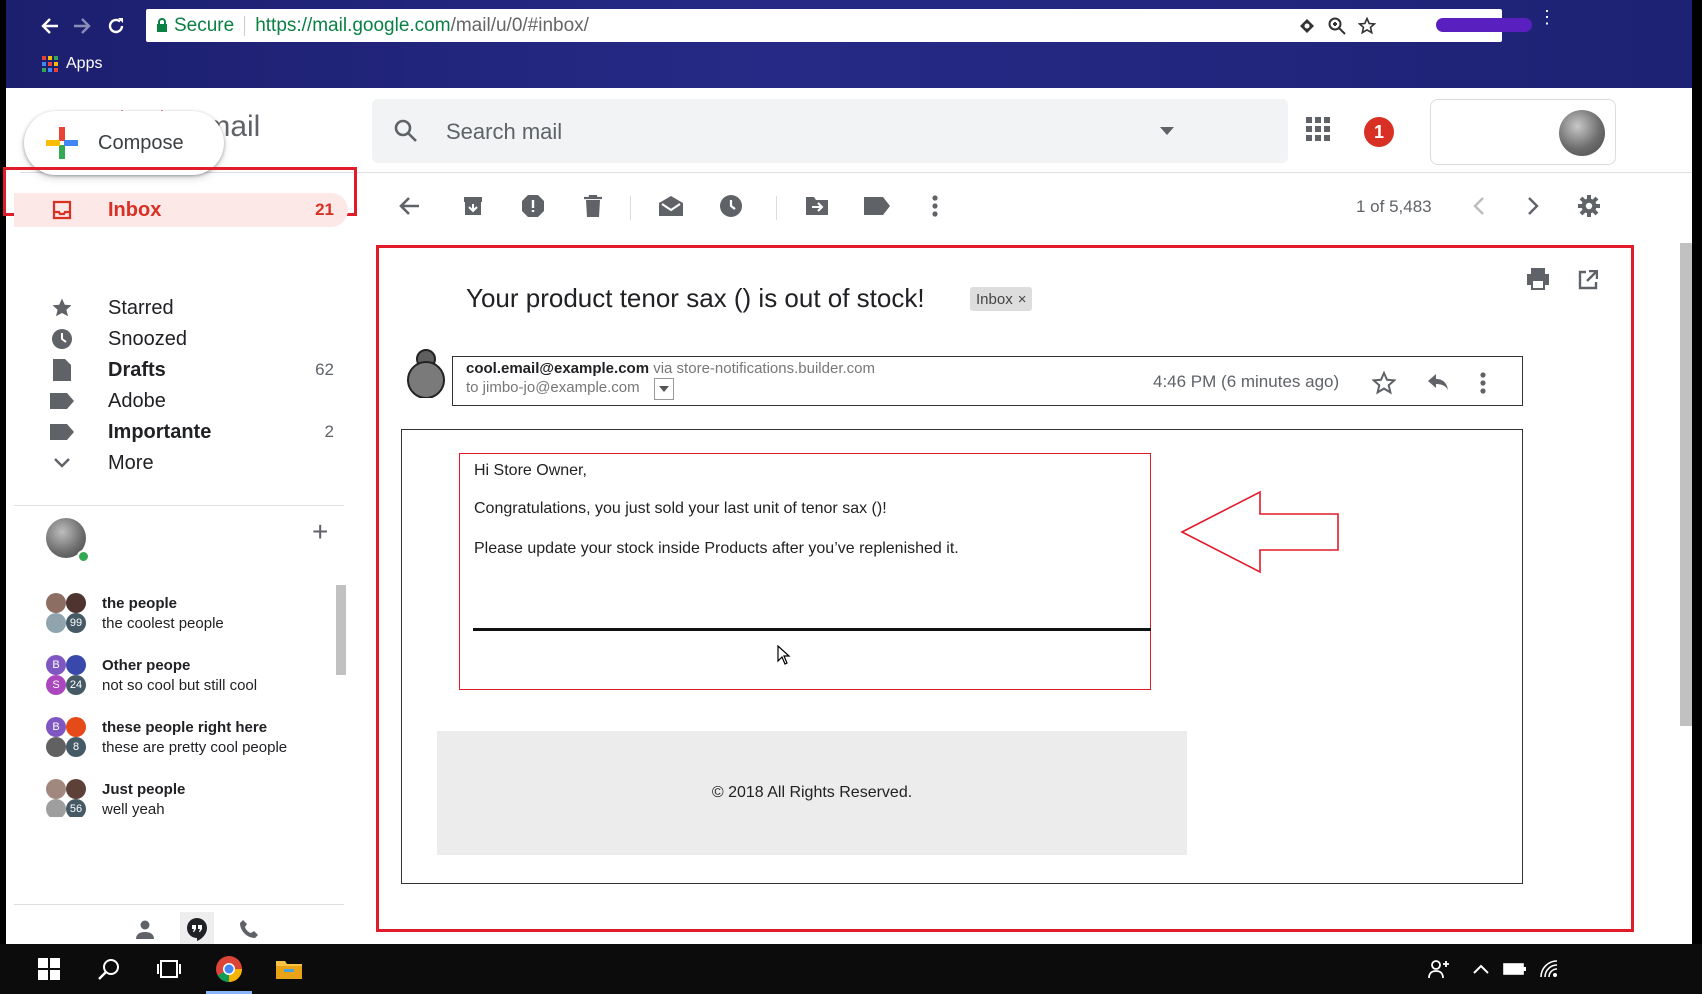 The image size is (1702, 994). Describe the element at coordinates (249, 929) in the screenshot. I see `phone-icon` at that location.